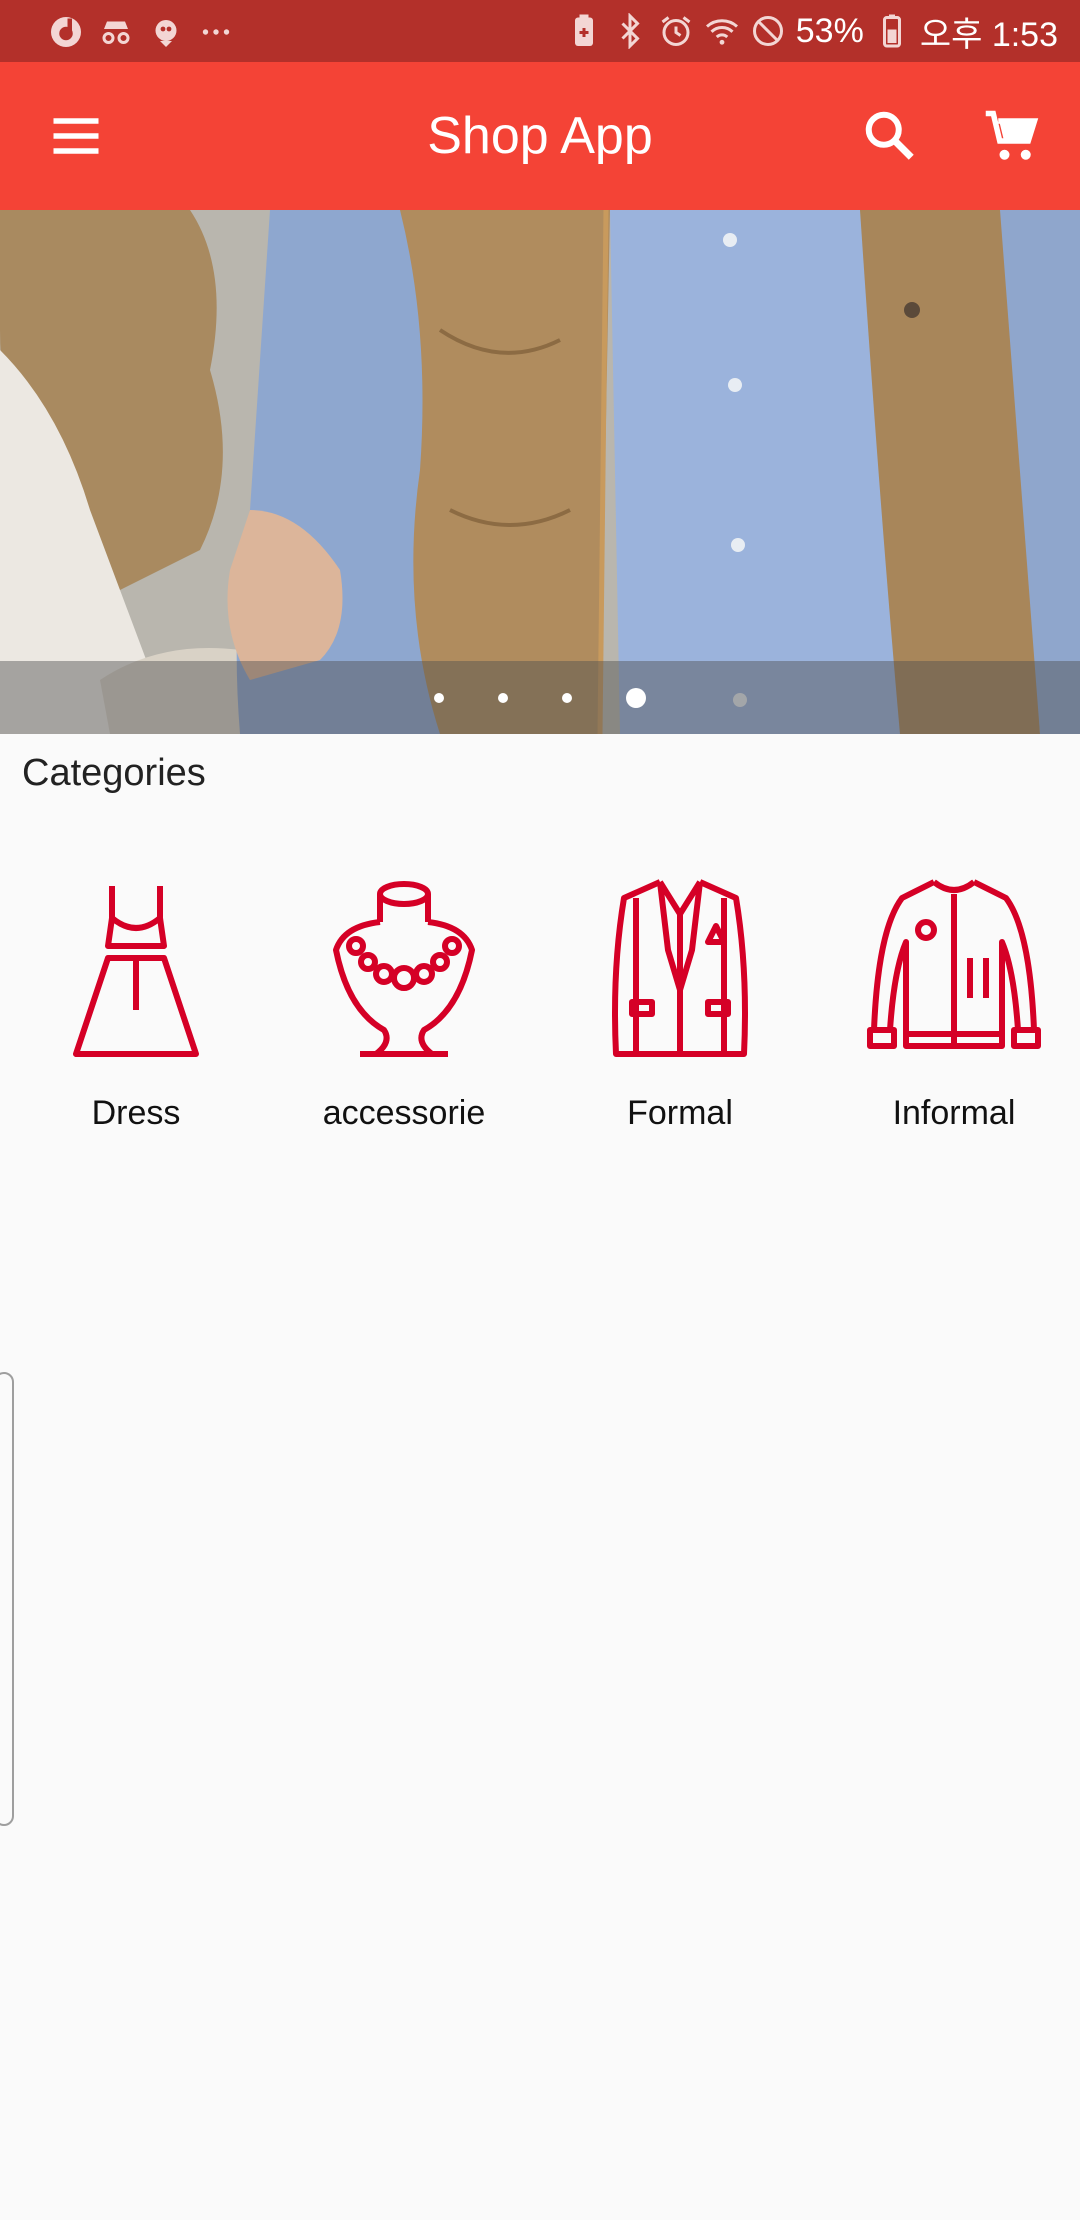 Image resolution: width=1080 pixels, height=2220 pixels. I want to click on jacket-icon, so click(954, 970).